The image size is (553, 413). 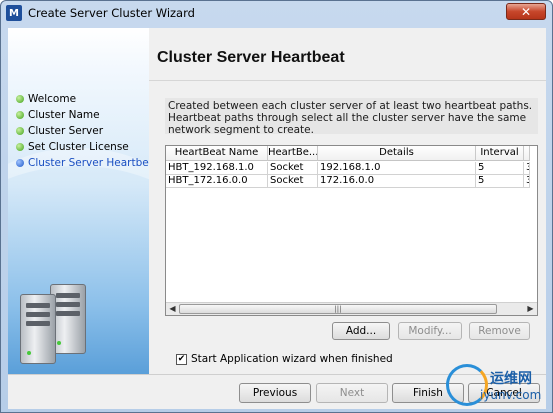 I want to click on watermark-url: iyunv.com, so click(x=511, y=395).